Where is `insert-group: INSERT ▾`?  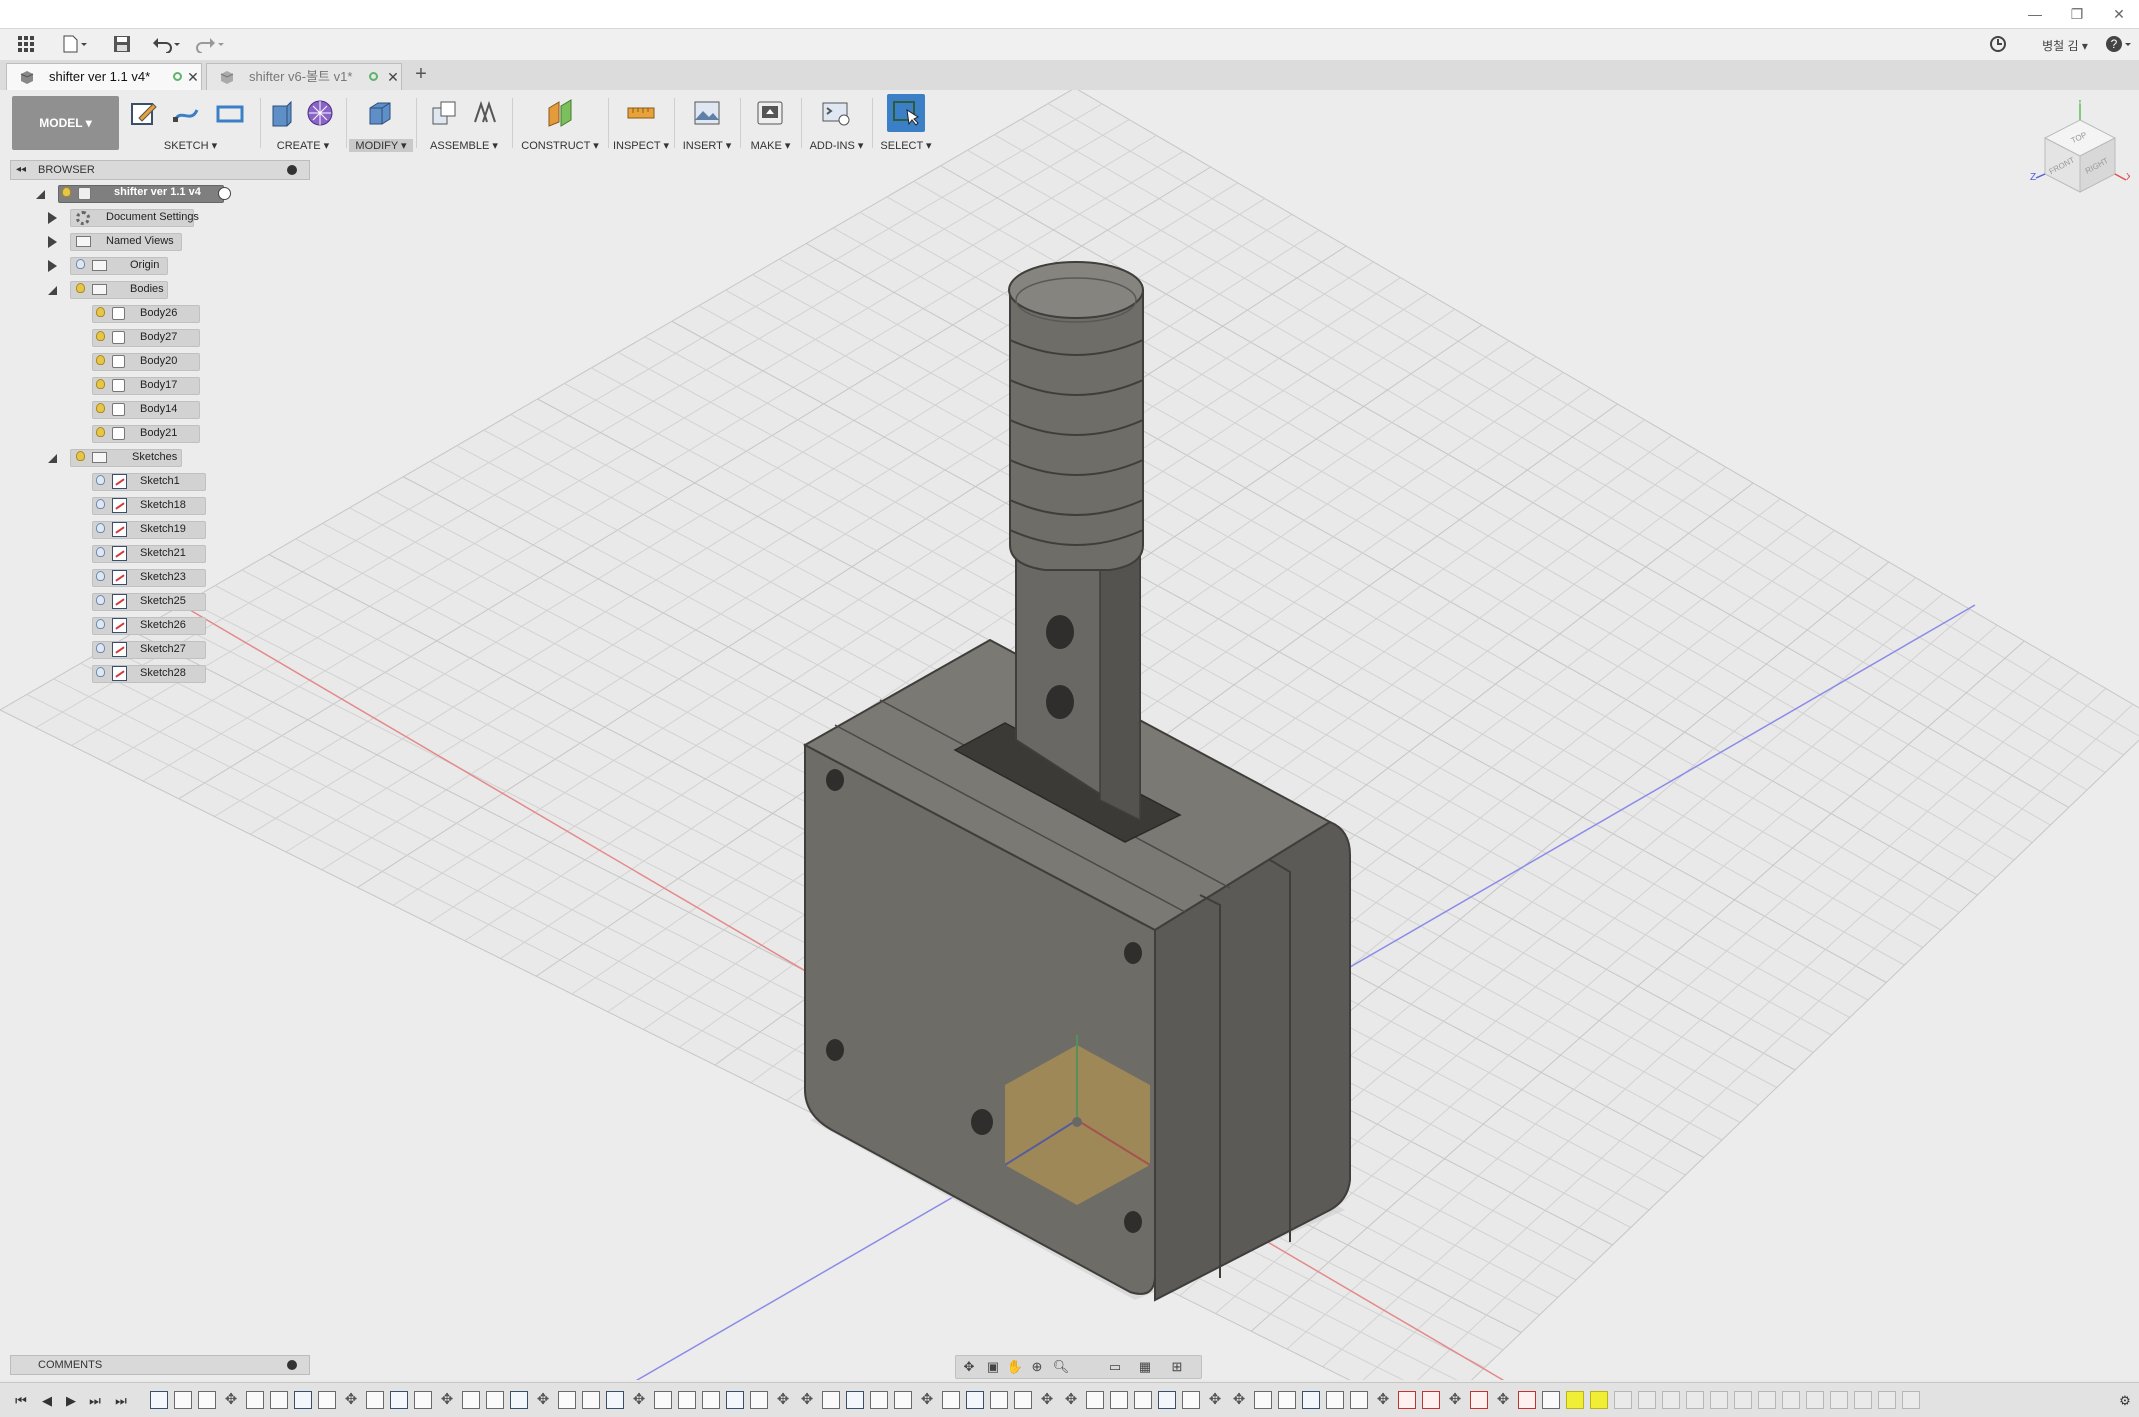 insert-group: INSERT ▾ is located at coordinates (707, 123).